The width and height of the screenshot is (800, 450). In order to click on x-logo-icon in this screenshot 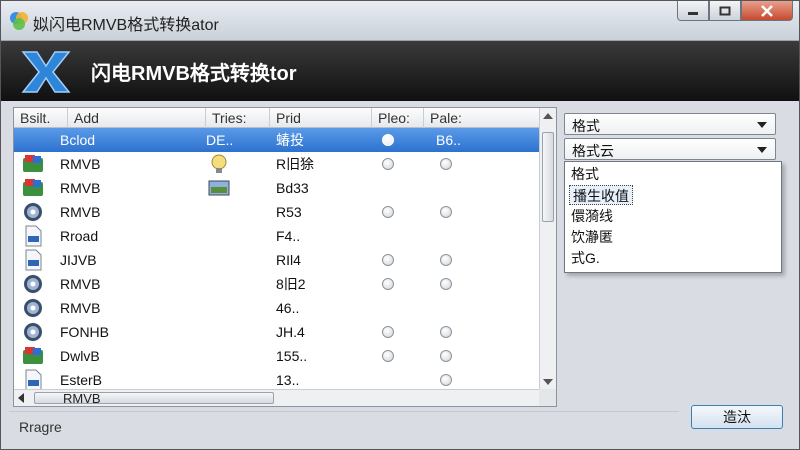, I will do `click(46, 72)`.